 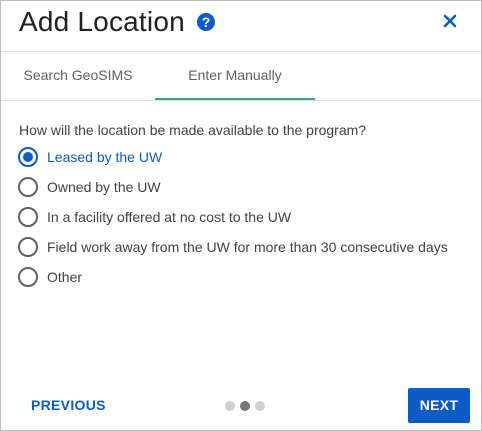 What do you see at coordinates (450, 21) in the screenshot?
I see `close-icon` at bounding box center [450, 21].